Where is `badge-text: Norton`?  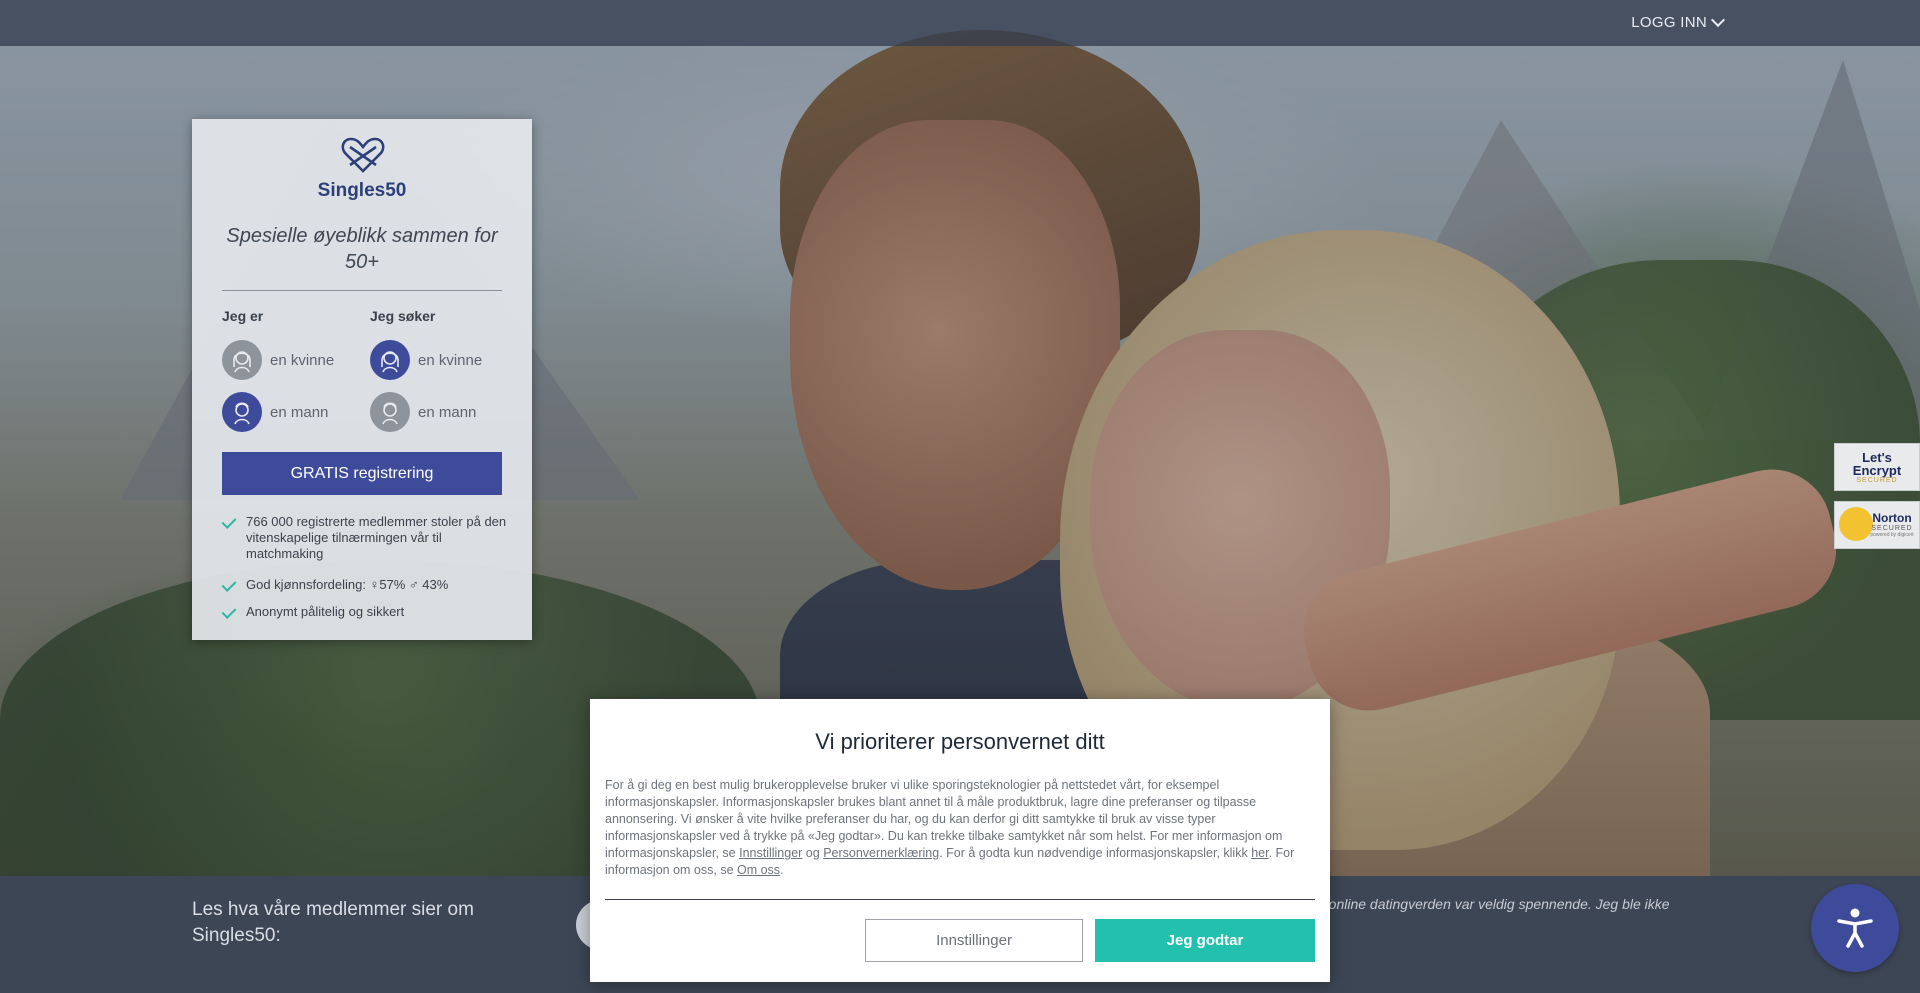 badge-text: Norton is located at coordinates (1892, 518).